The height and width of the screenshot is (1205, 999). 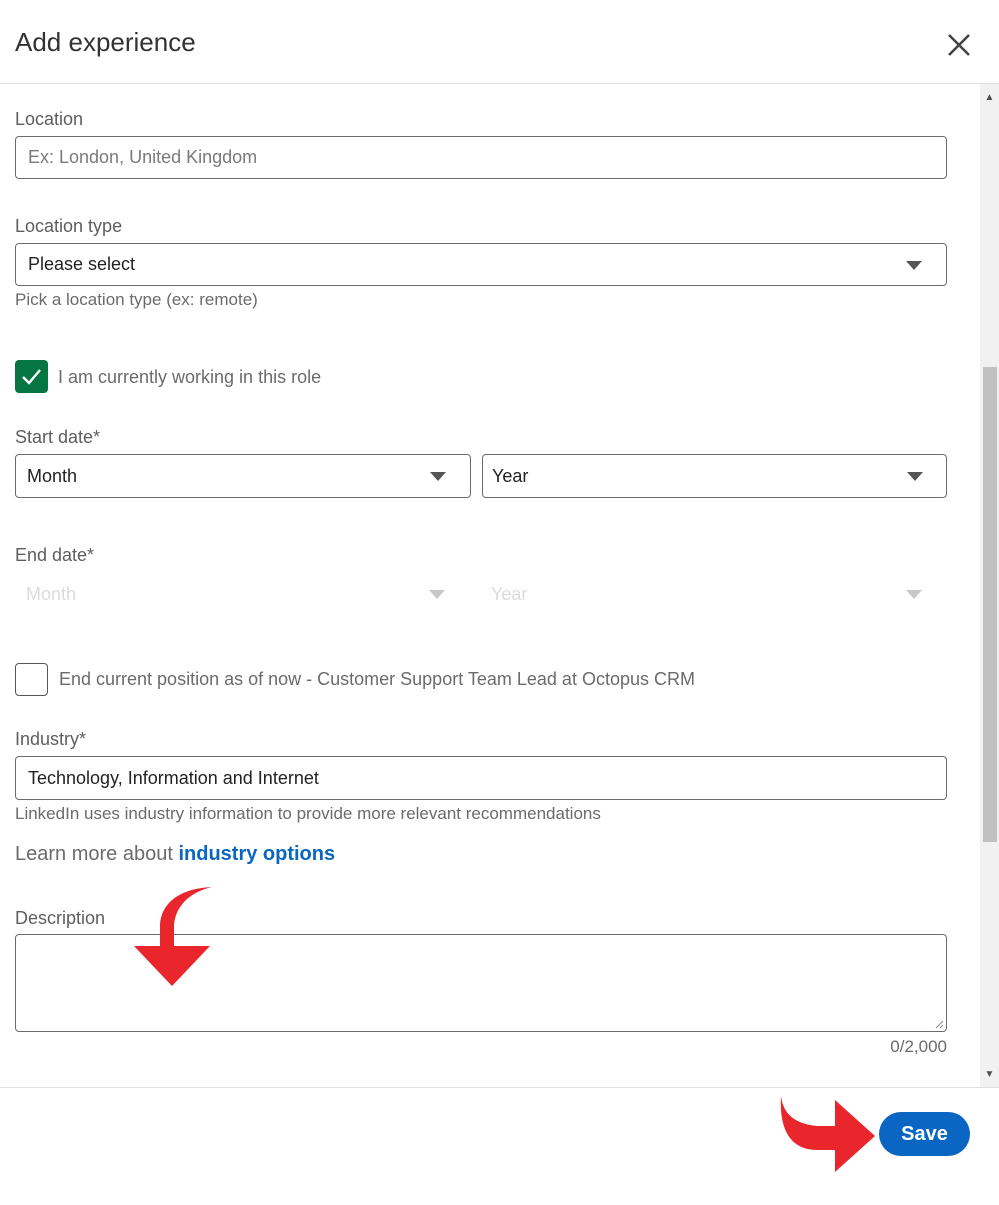 What do you see at coordinates (69, 226) in the screenshot?
I see `location-type-label: Location type` at bounding box center [69, 226].